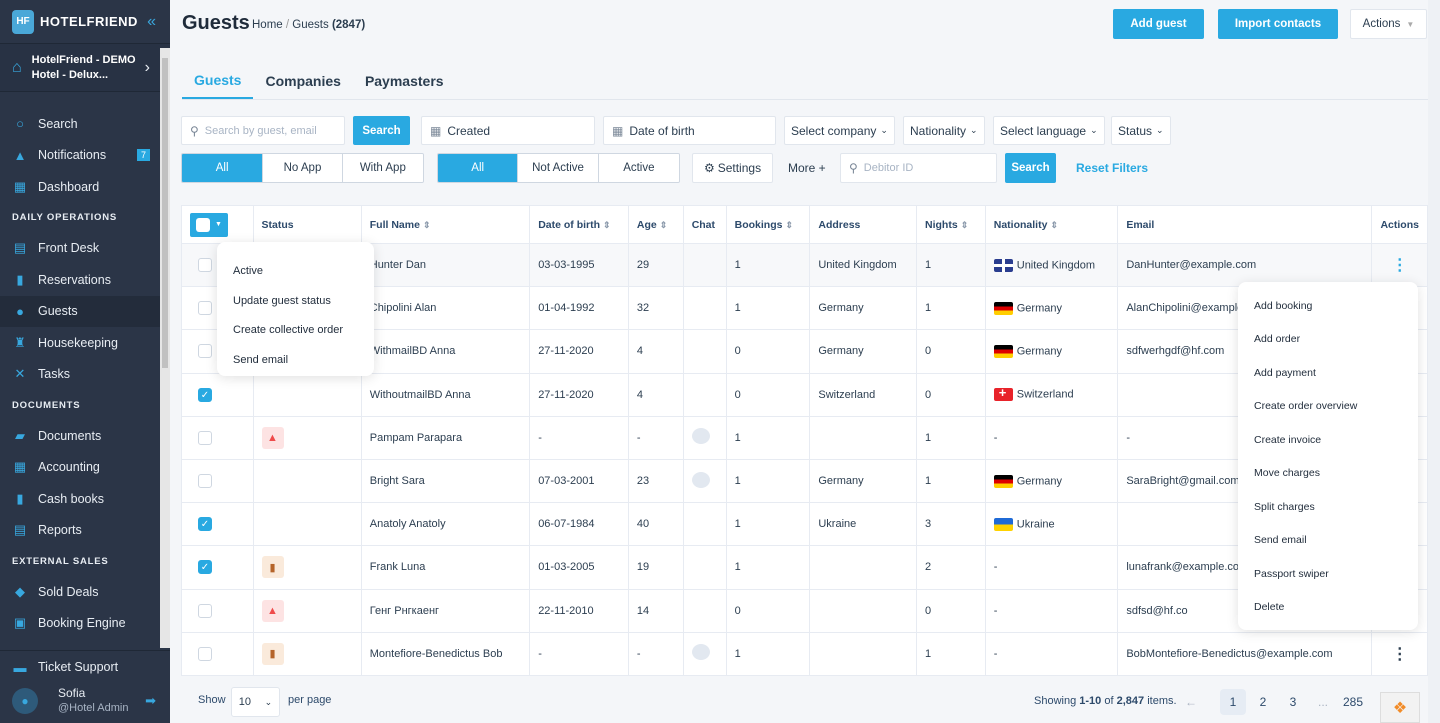 Image resolution: width=1440 pixels, height=723 pixels. I want to click on active-filter-all: All, so click(478, 168).